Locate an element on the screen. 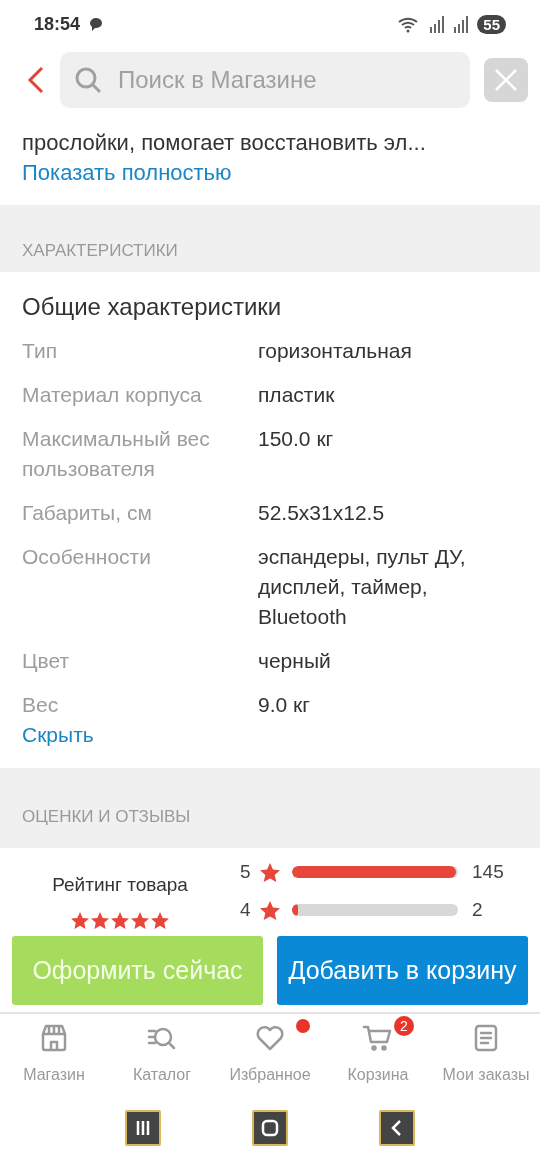  rating-label: Рейтинг товара is located at coordinates (120, 885).